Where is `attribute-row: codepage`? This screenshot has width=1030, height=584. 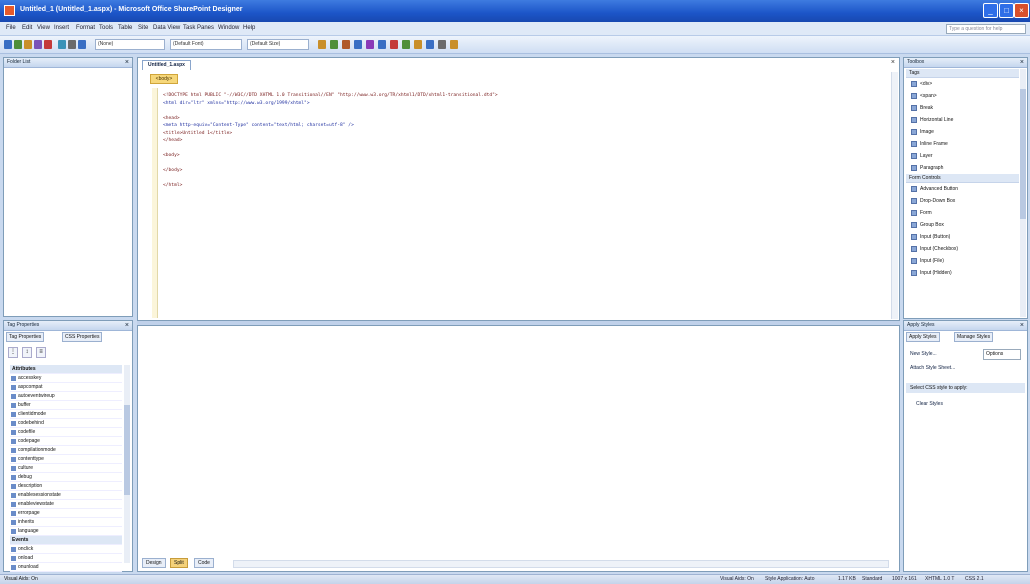 attribute-row: codepage is located at coordinates (66, 441).